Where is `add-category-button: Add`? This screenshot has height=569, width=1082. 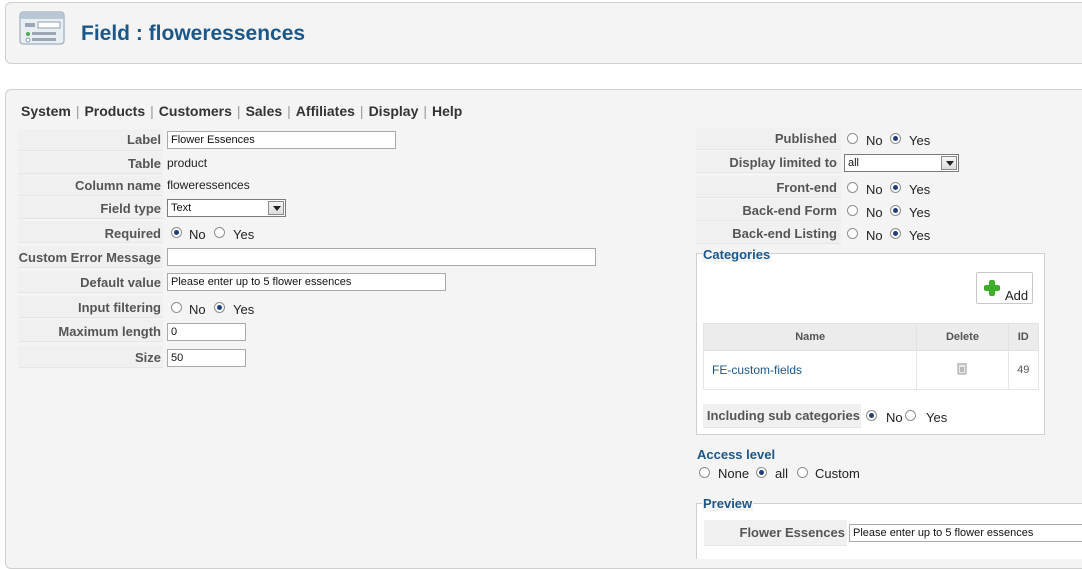
add-category-button: Add is located at coordinates (1004, 288).